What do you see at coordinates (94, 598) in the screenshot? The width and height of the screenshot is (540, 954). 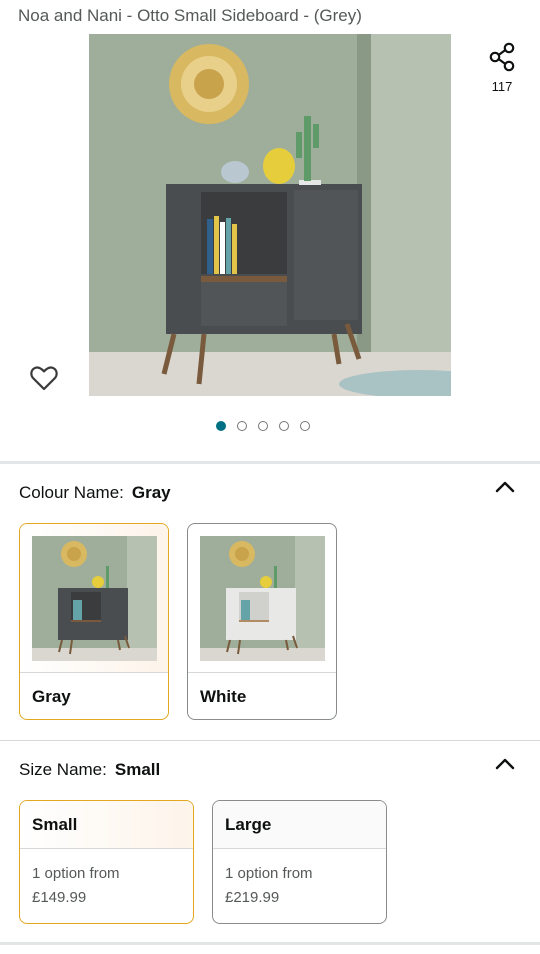 I see `gray-sideboard-thumbnail` at bounding box center [94, 598].